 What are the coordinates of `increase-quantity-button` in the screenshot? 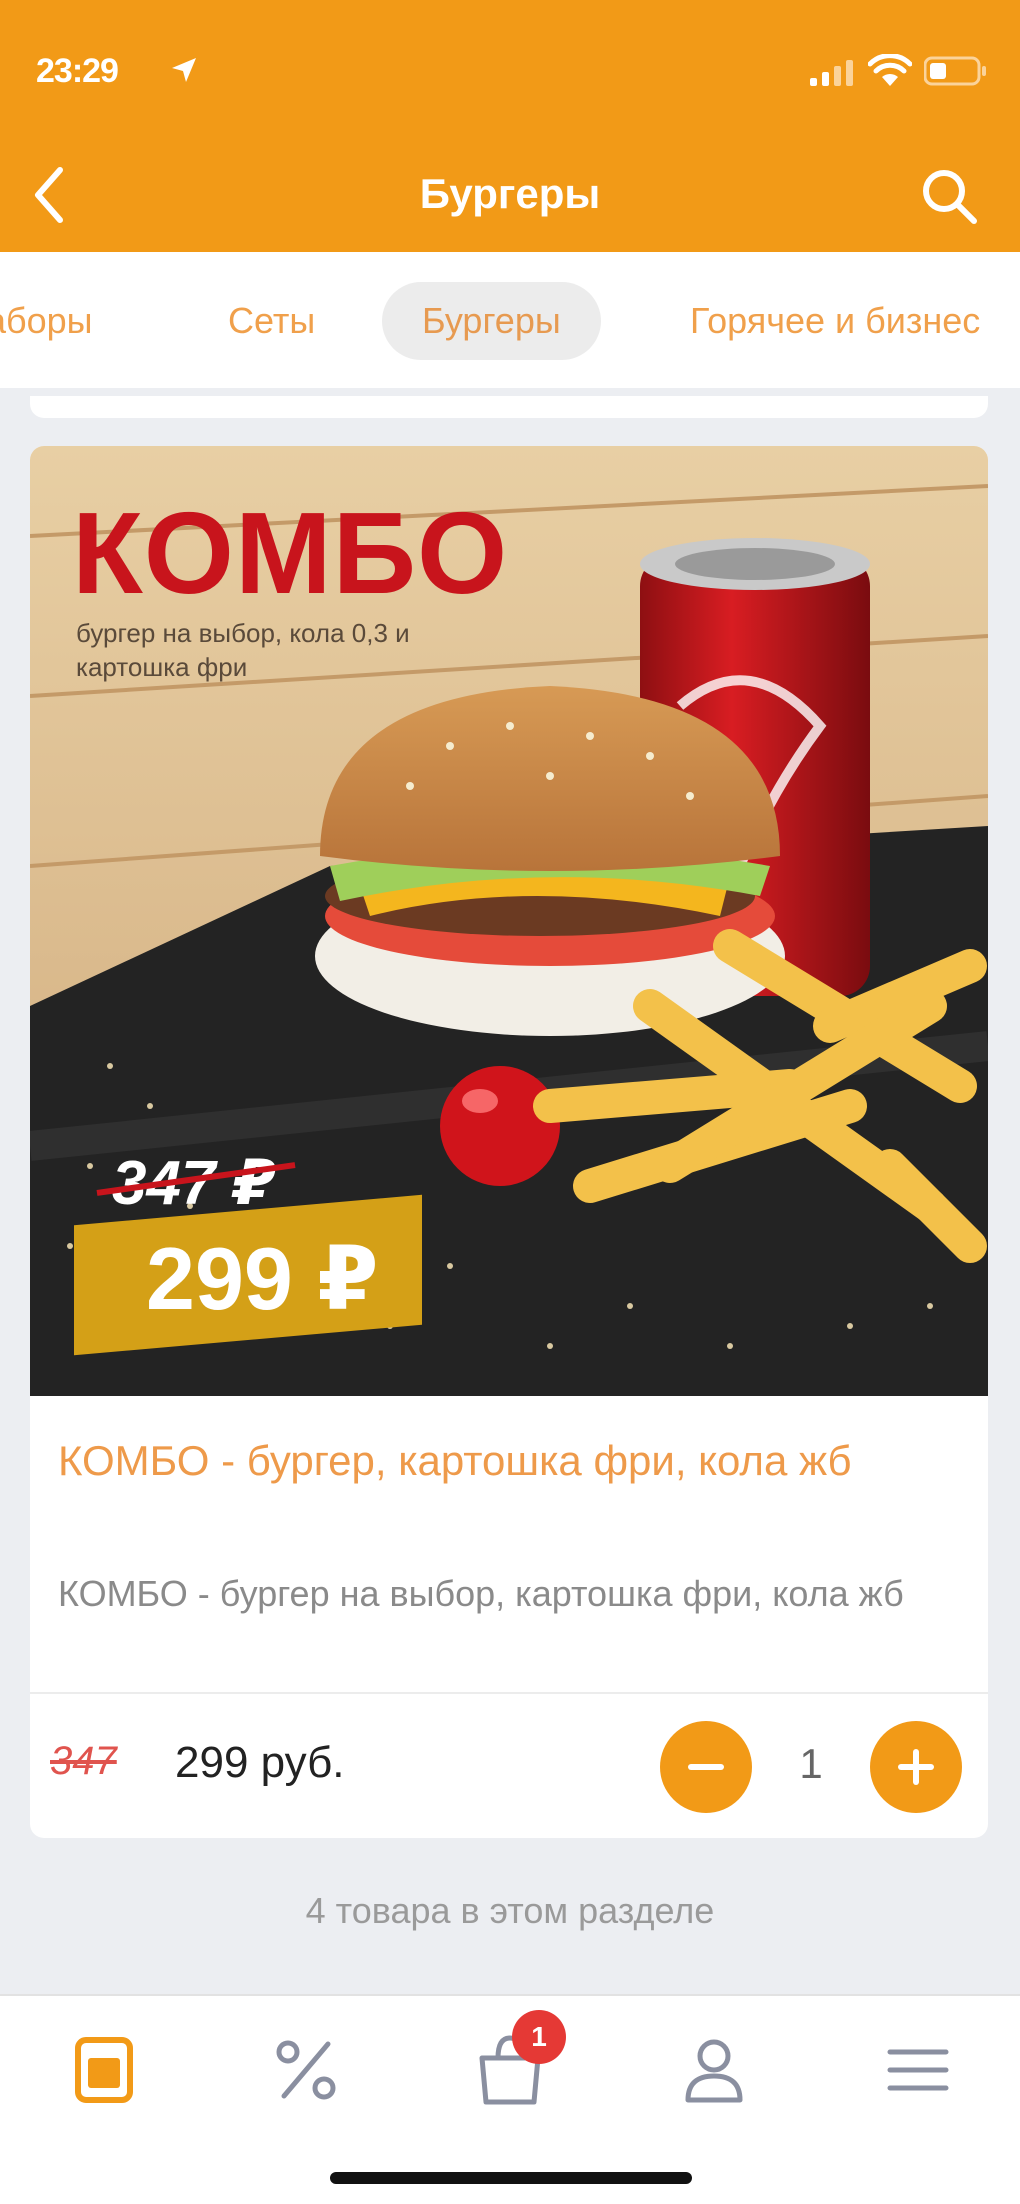 It's located at (916, 1767).